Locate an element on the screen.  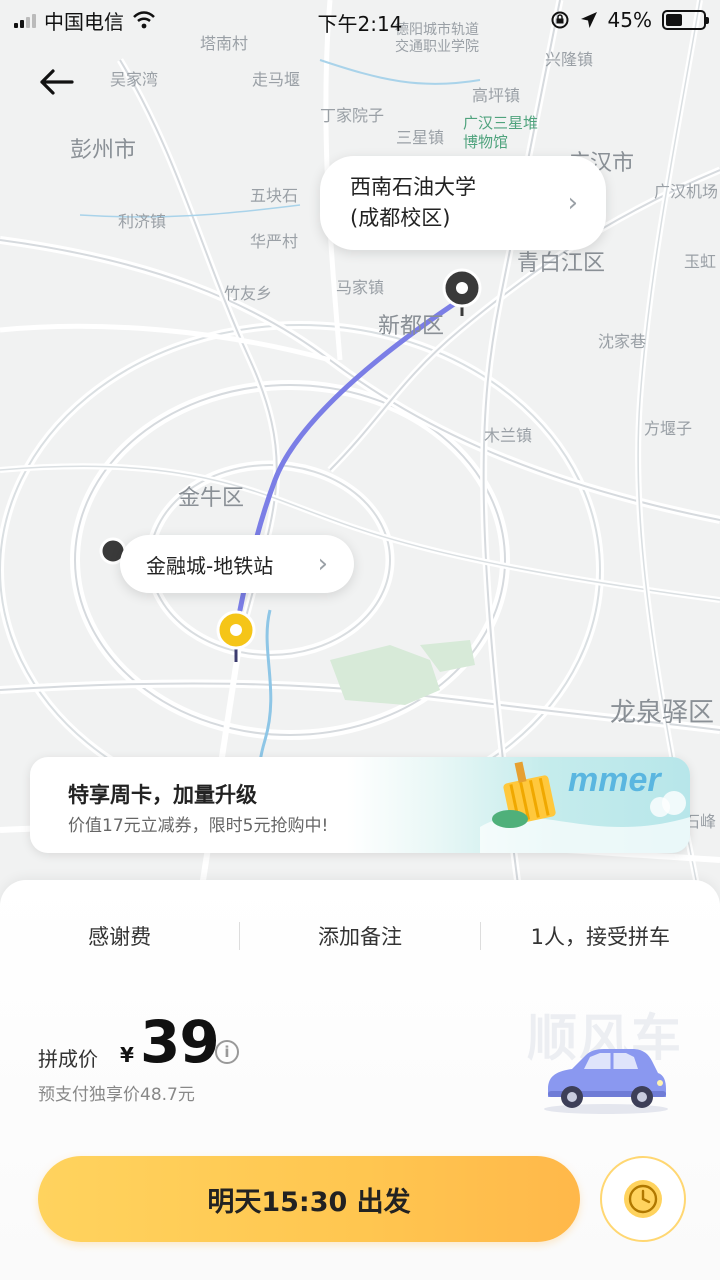
carrier-name: 中国电信 is located at coordinates (84, 21).